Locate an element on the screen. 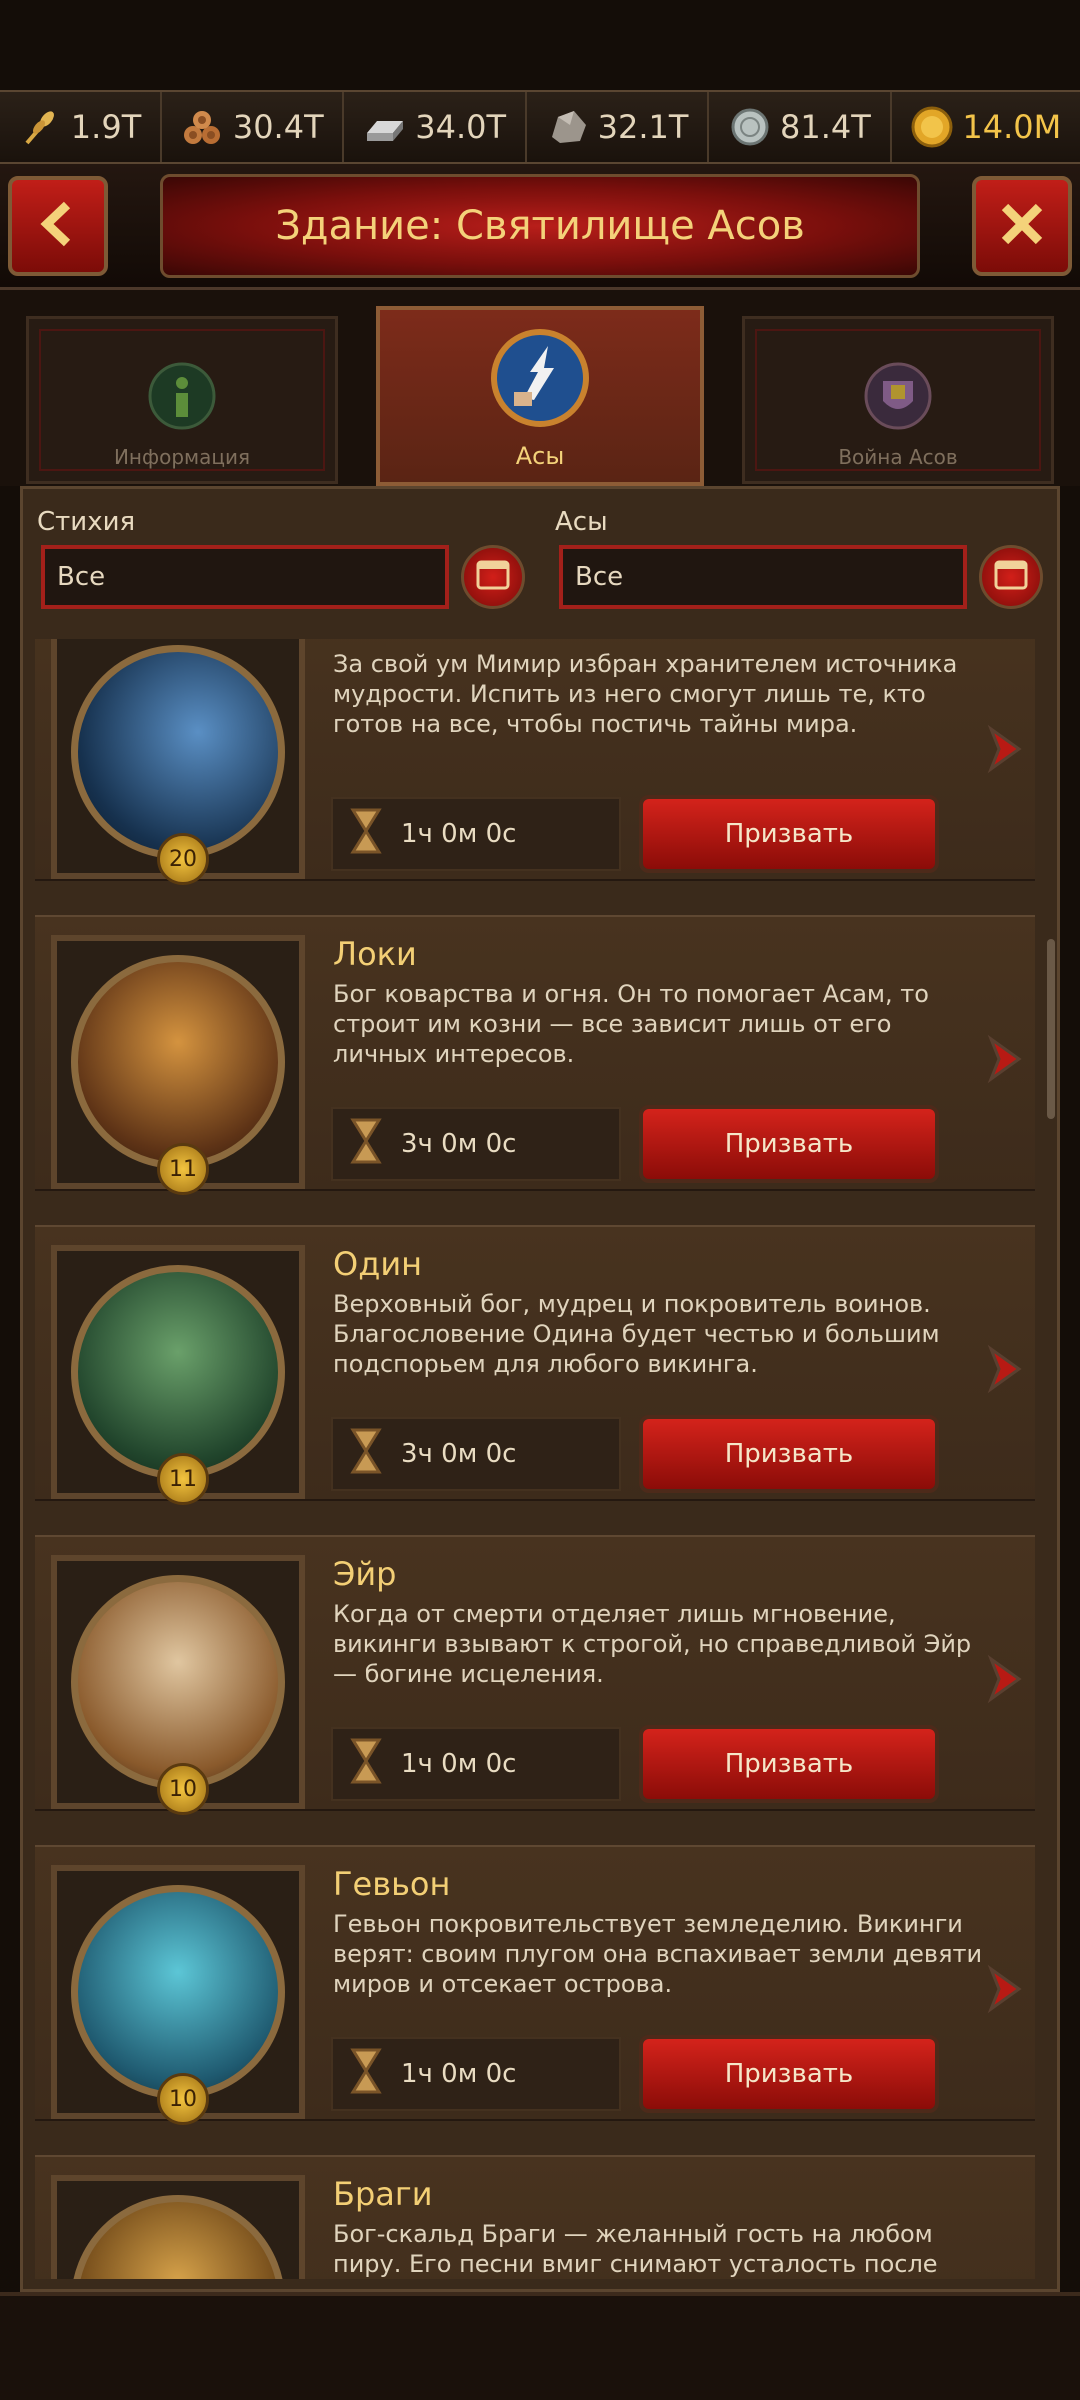 Image resolution: width=1080 pixels, height=2400 pixels. close-button is located at coordinates (1022, 226).